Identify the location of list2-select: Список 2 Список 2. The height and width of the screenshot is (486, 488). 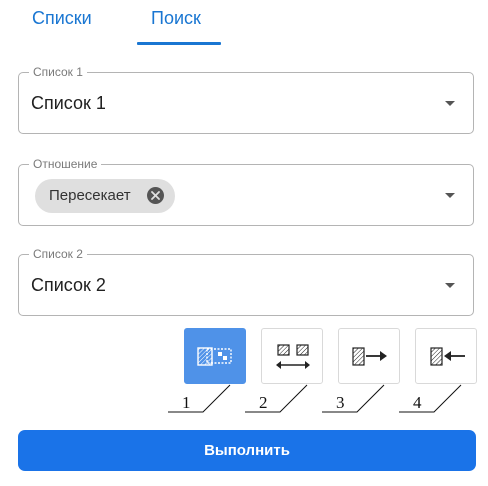
(246, 281).